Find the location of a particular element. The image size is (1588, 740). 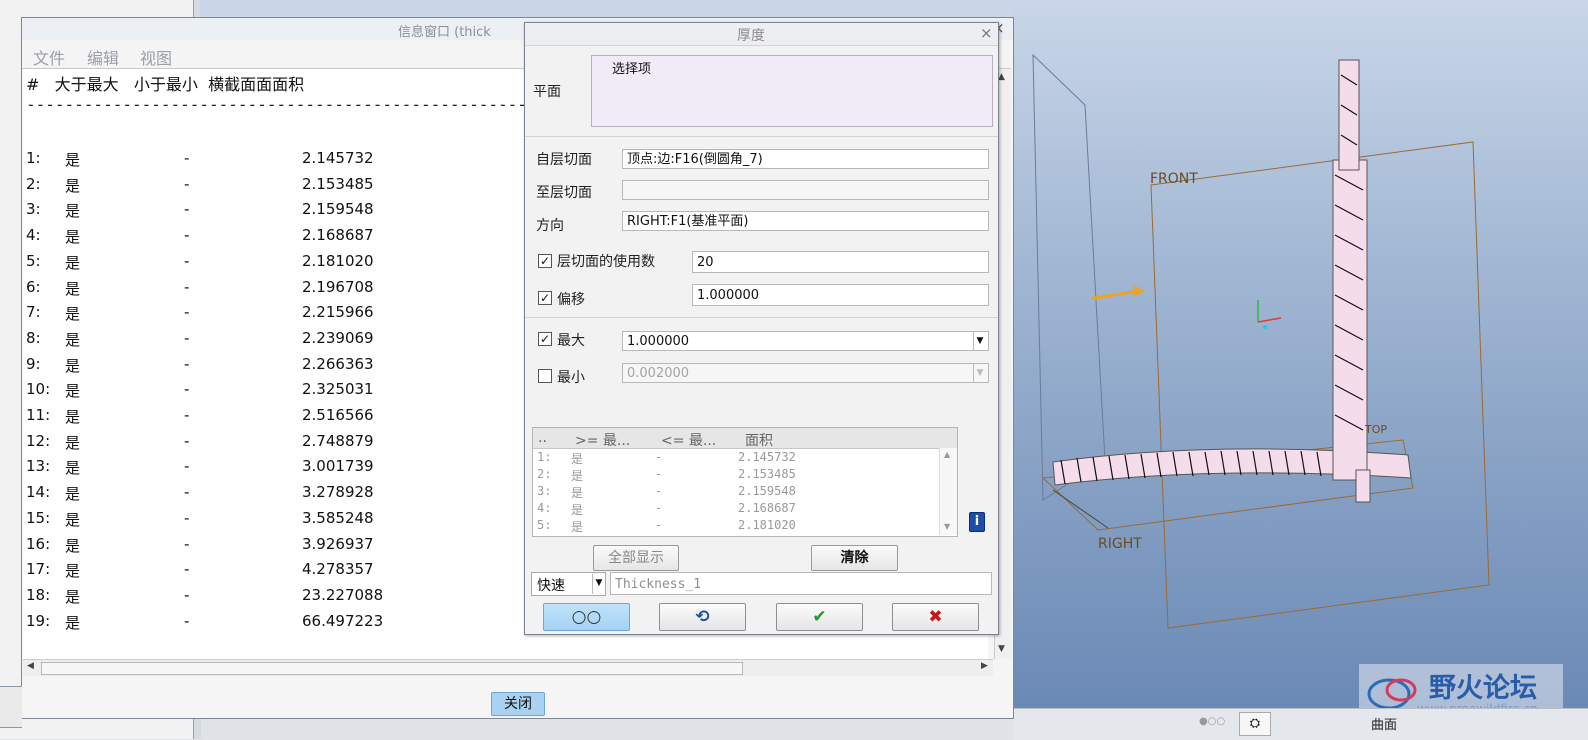

offset-label: 偏移 is located at coordinates (571, 300).